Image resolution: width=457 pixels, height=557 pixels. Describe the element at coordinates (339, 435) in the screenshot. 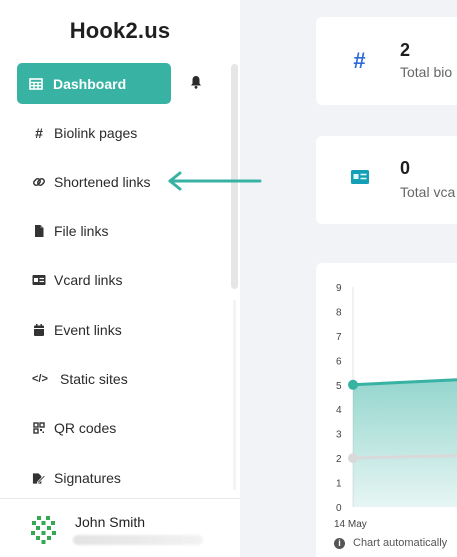

I see `y-tick-label: 3` at that location.